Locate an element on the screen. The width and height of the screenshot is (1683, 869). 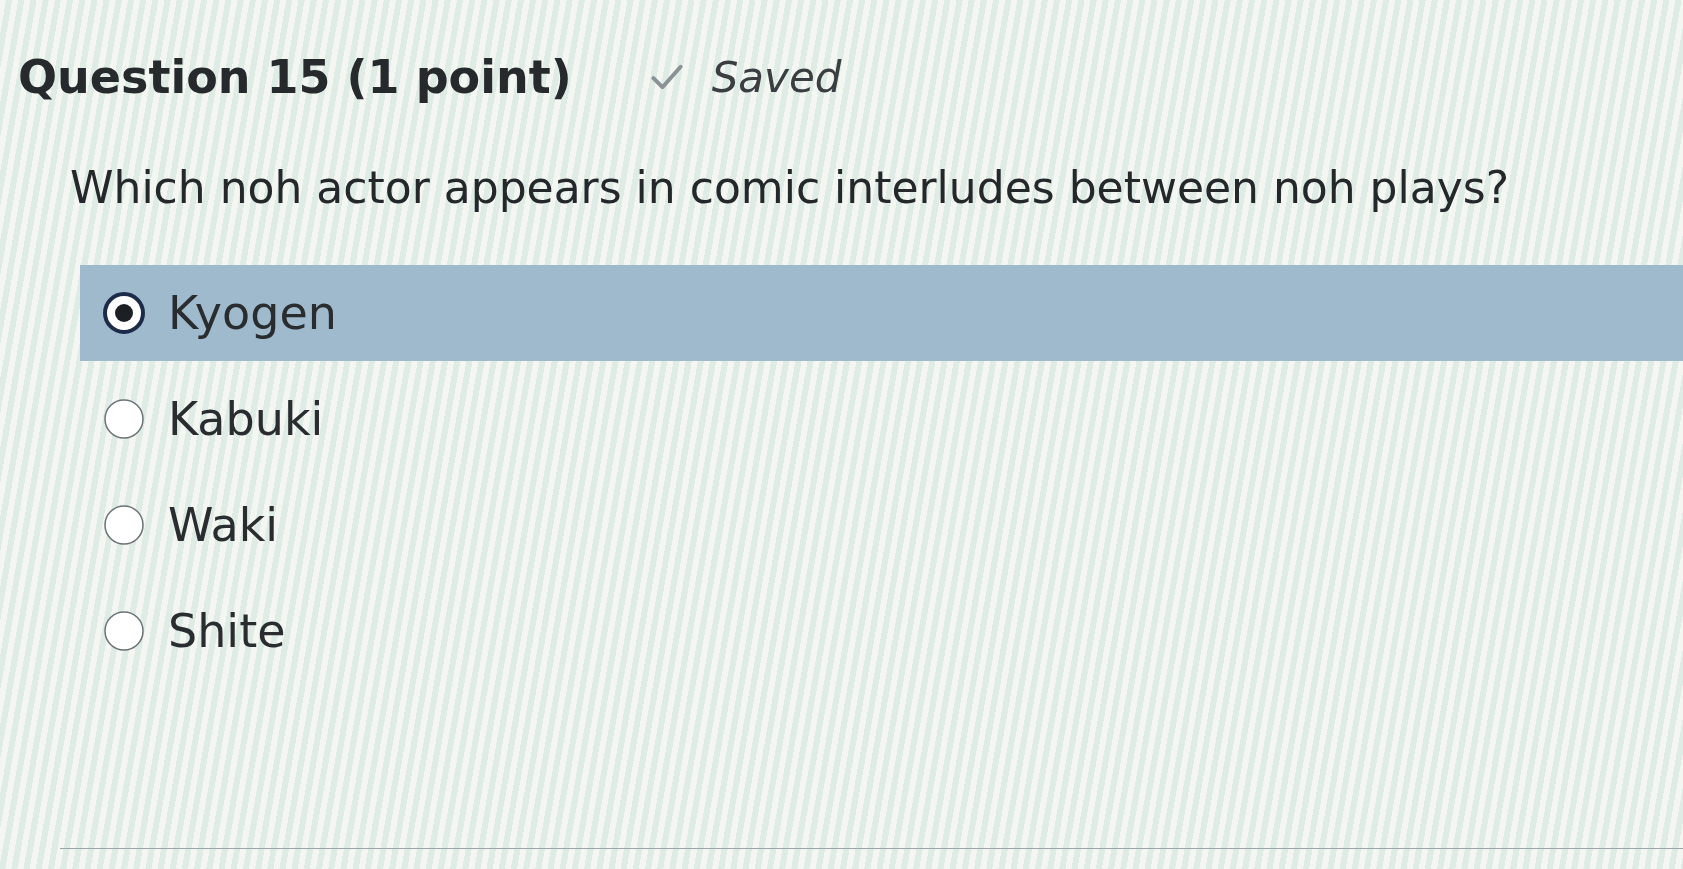
selected-answer-row: Kyogen is located at coordinates (881, 313).